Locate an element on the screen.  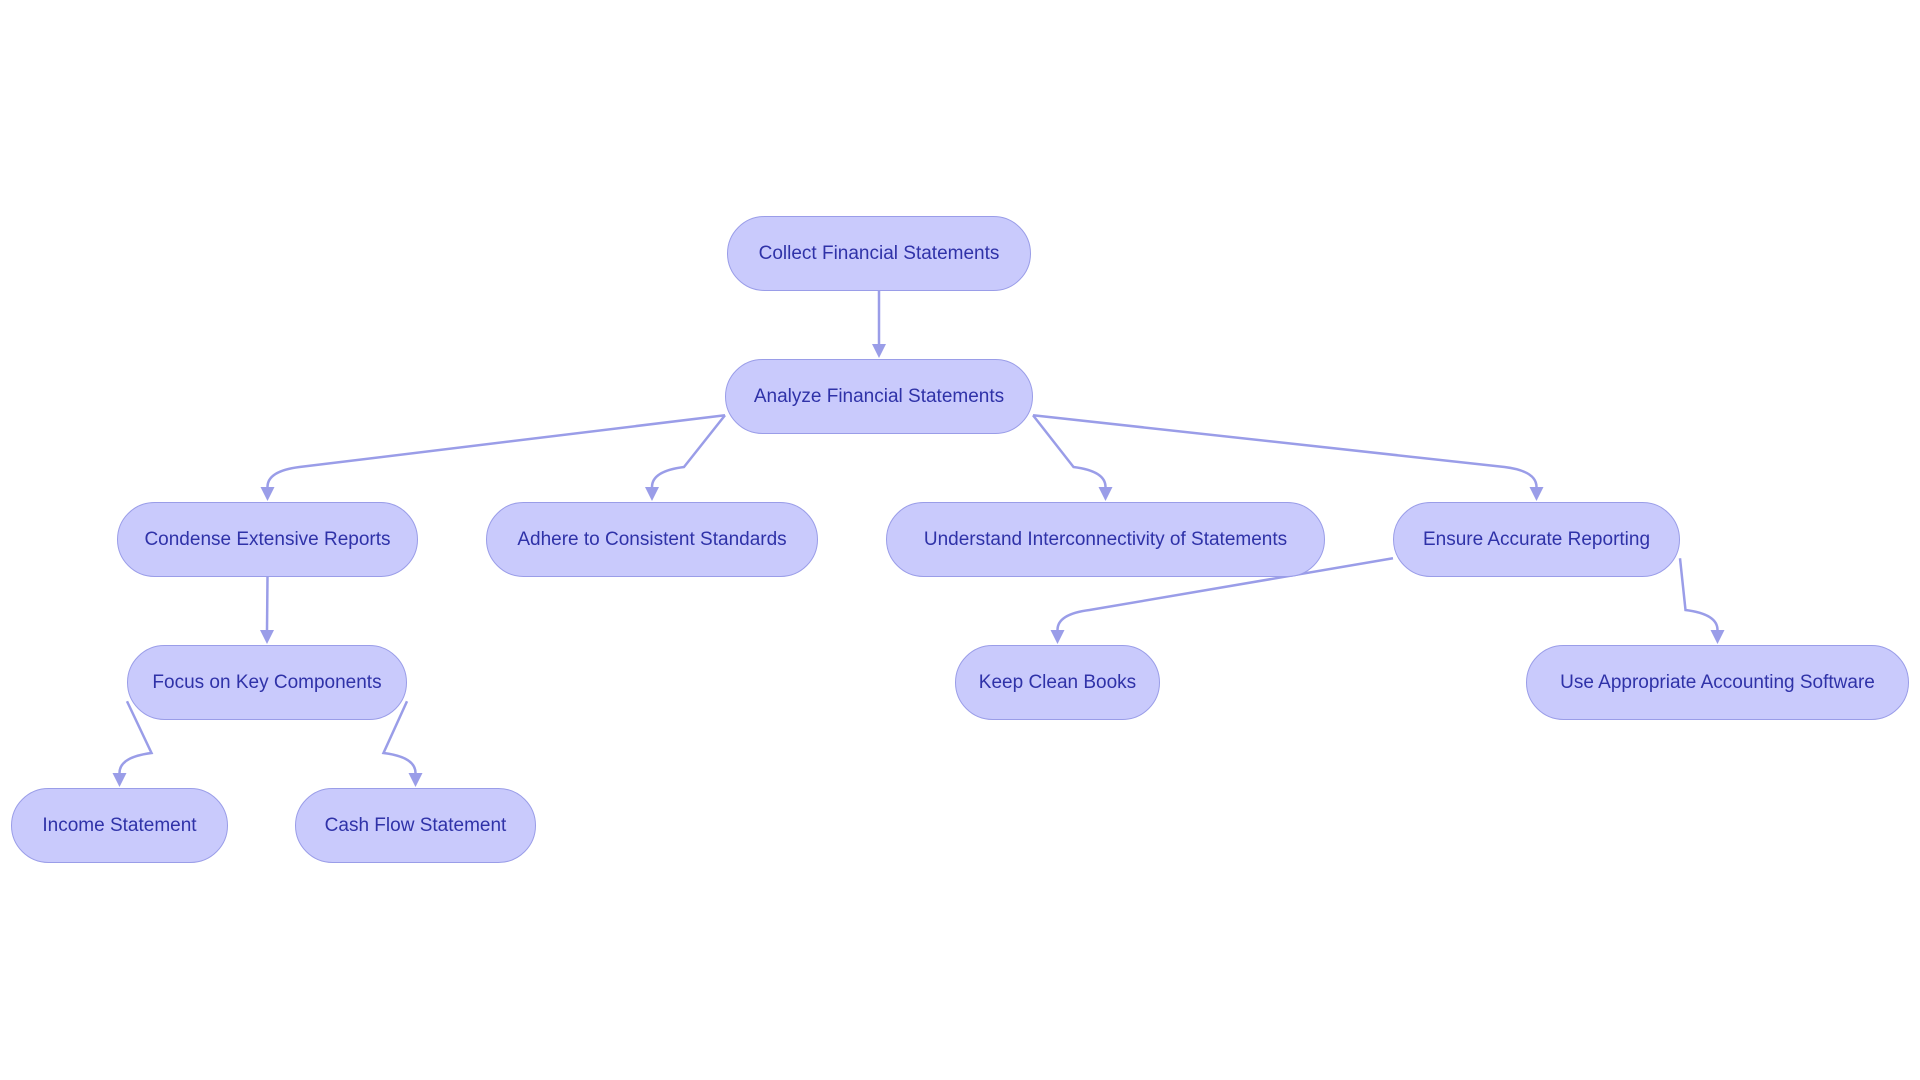
node-focus: Focus on Key Components is located at coordinates (267, 682).